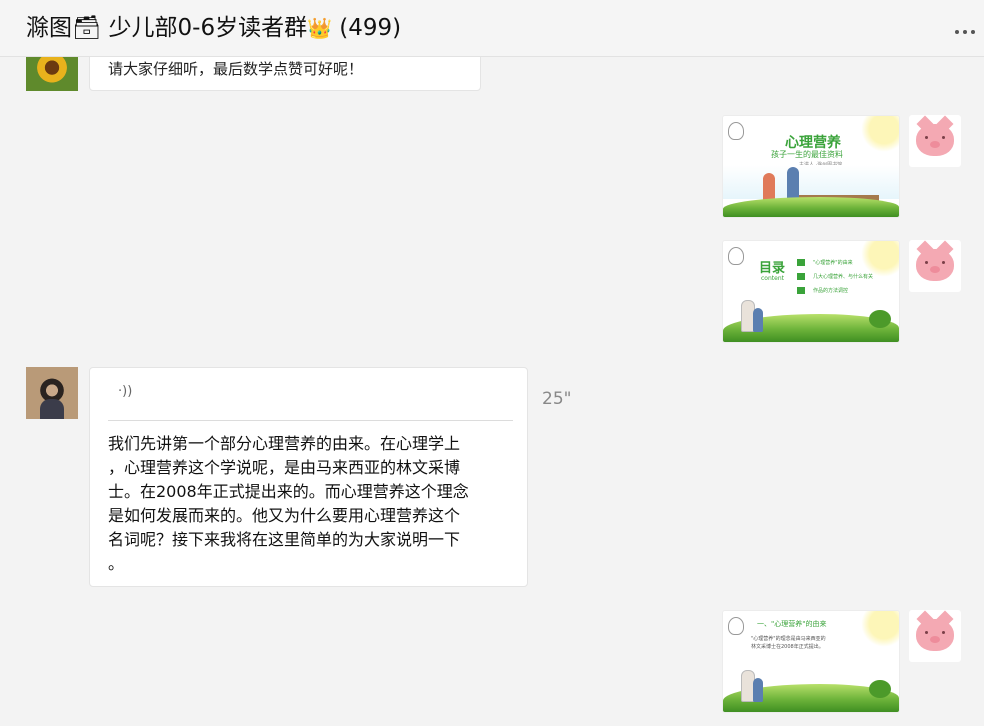 This screenshot has height=726, width=984. Describe the element at coordinates (236, 69) in the screenshot. I see `message-text: 请大家仔细听，最后数学点赞可好呢！` at that location.